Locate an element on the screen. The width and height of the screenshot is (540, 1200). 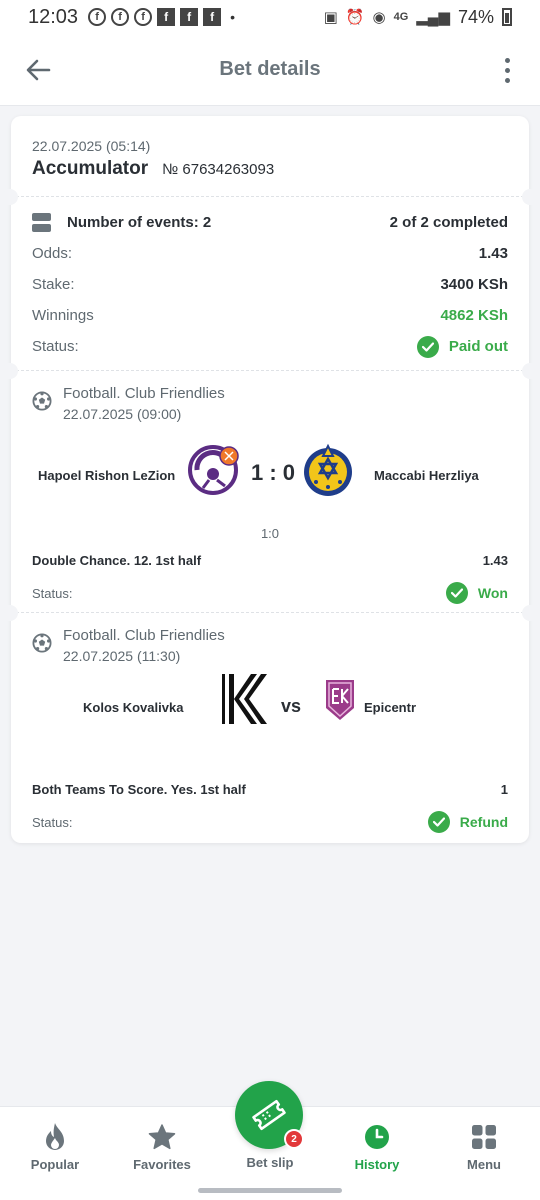
nav-history-label: History is located at coordinates (377, 1164).